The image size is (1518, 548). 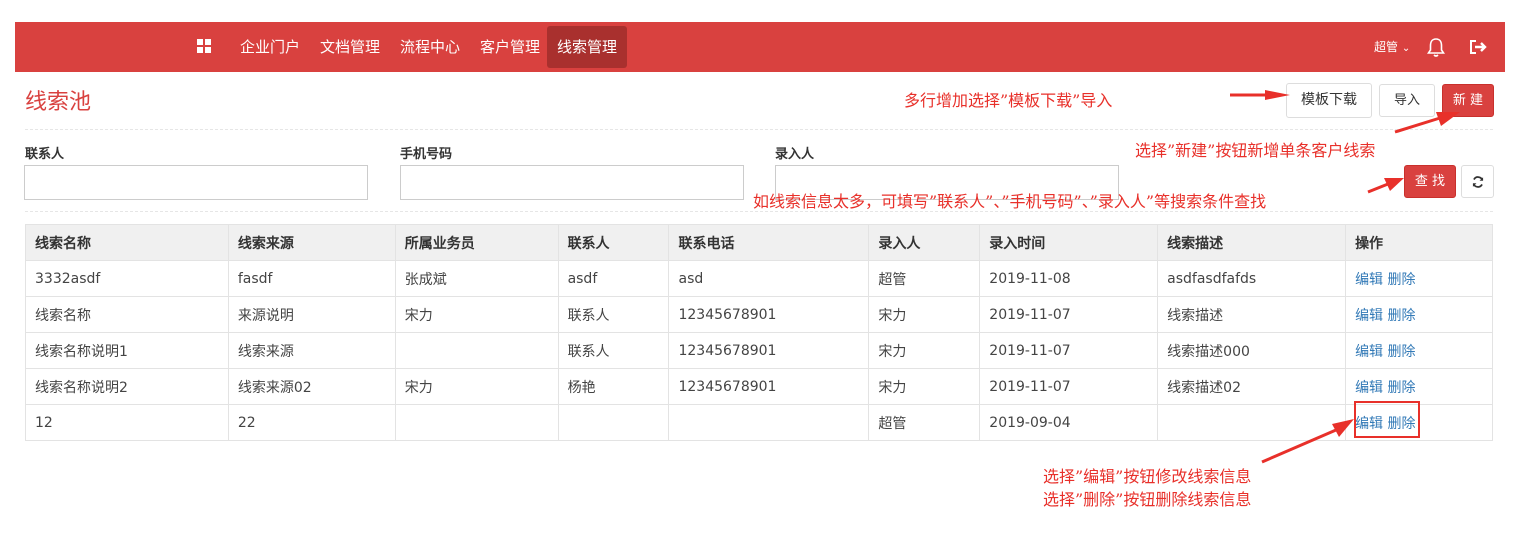 What do you see at coordinates (270, 47) in the screenshot?
I see `nav-item-portal: 企业门户` at bounding box center [270, 47].